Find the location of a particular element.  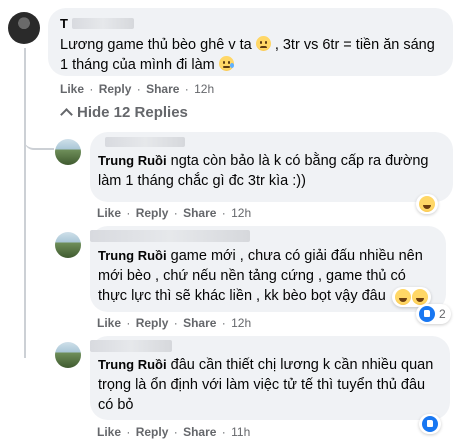

reaction-count: 2 is located at coordinates (442, 314).